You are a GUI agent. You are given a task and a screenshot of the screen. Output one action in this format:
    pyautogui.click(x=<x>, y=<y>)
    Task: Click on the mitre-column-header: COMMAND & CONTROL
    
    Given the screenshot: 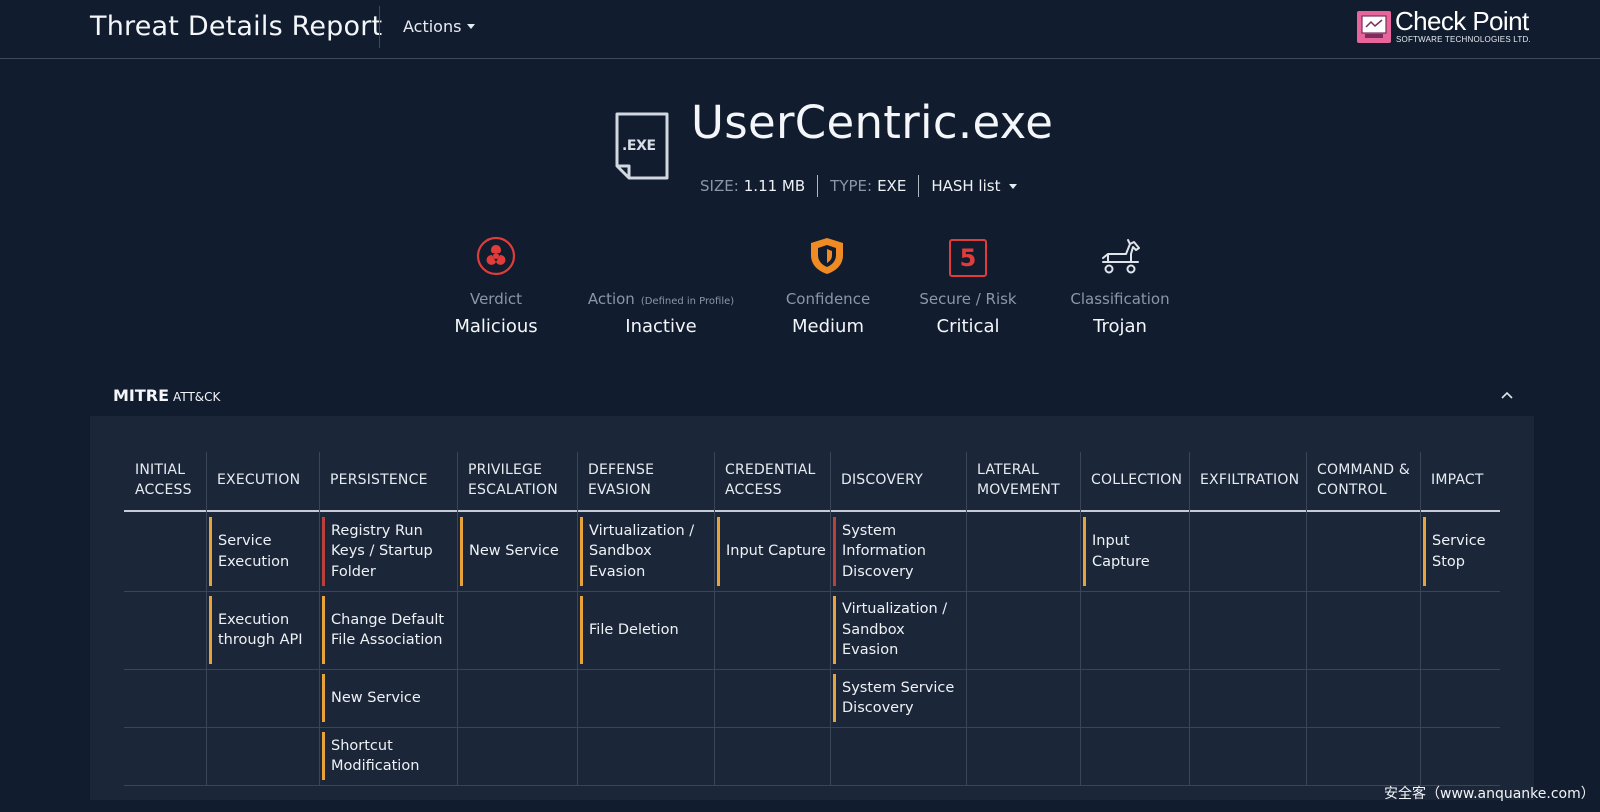 What is the action you would take?
    pyautogui.click(x=1363, y=480)
    